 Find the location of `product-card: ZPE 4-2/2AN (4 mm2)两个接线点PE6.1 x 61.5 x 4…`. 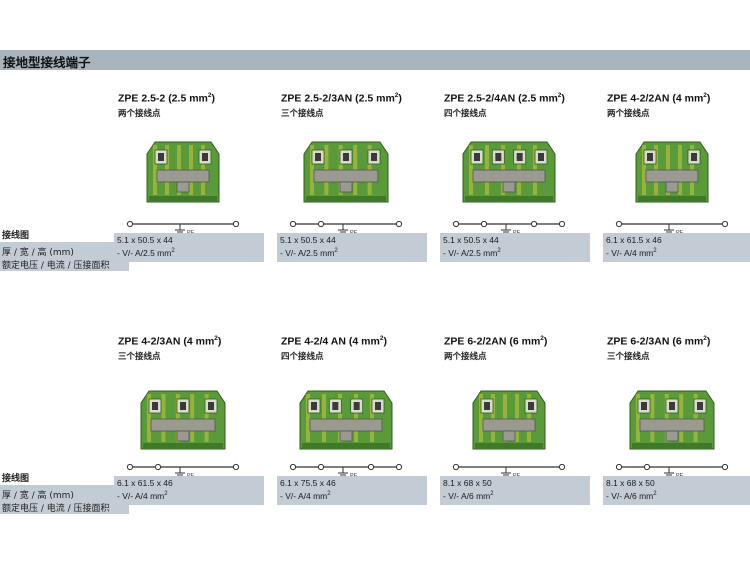

product-card: ZPE 4-2/2AN (4 mm2)两个接线点PE6.1 x 61.5 x 4… is located at coordinates (670, 187).